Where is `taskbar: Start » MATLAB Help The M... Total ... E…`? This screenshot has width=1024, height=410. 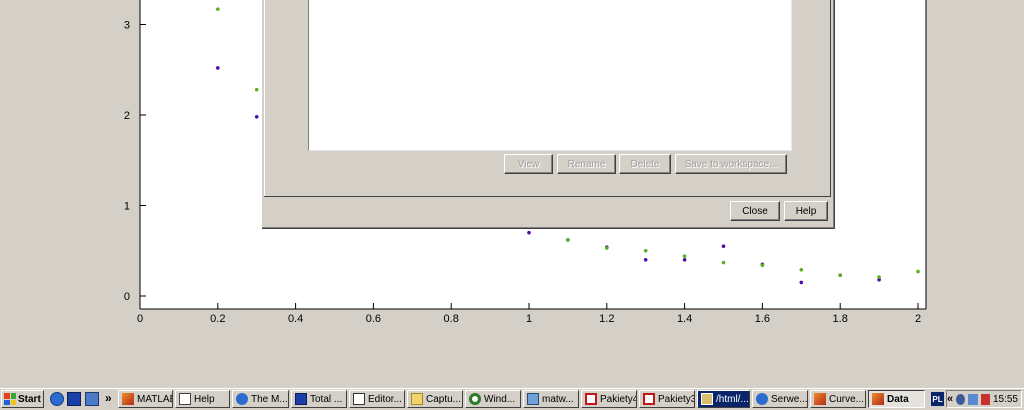 taskbar: Start » MATLAB Help The M... Total ... E… is located at coordinates (512, 399).